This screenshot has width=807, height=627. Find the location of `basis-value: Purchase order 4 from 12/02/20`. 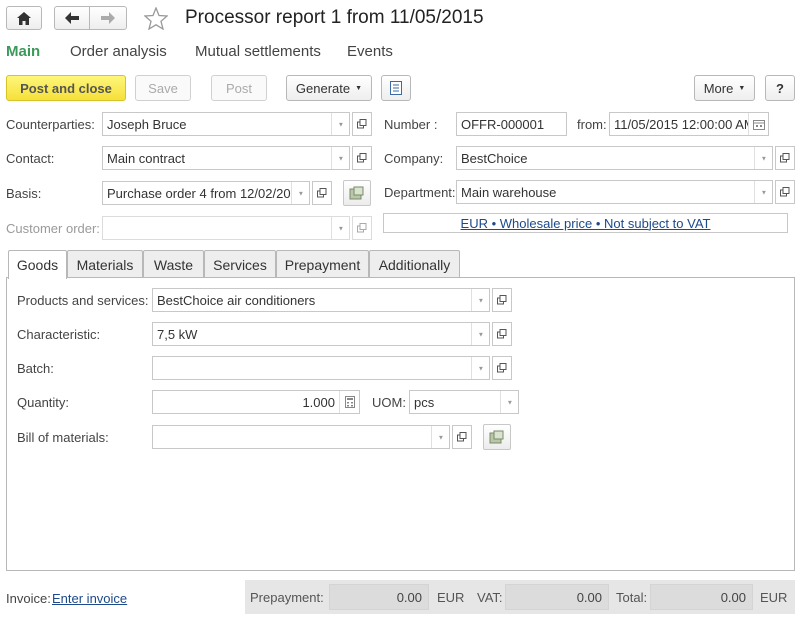

basis-value: Purchase order 4 from 12/02/20 is located at coordinates (199, 193).